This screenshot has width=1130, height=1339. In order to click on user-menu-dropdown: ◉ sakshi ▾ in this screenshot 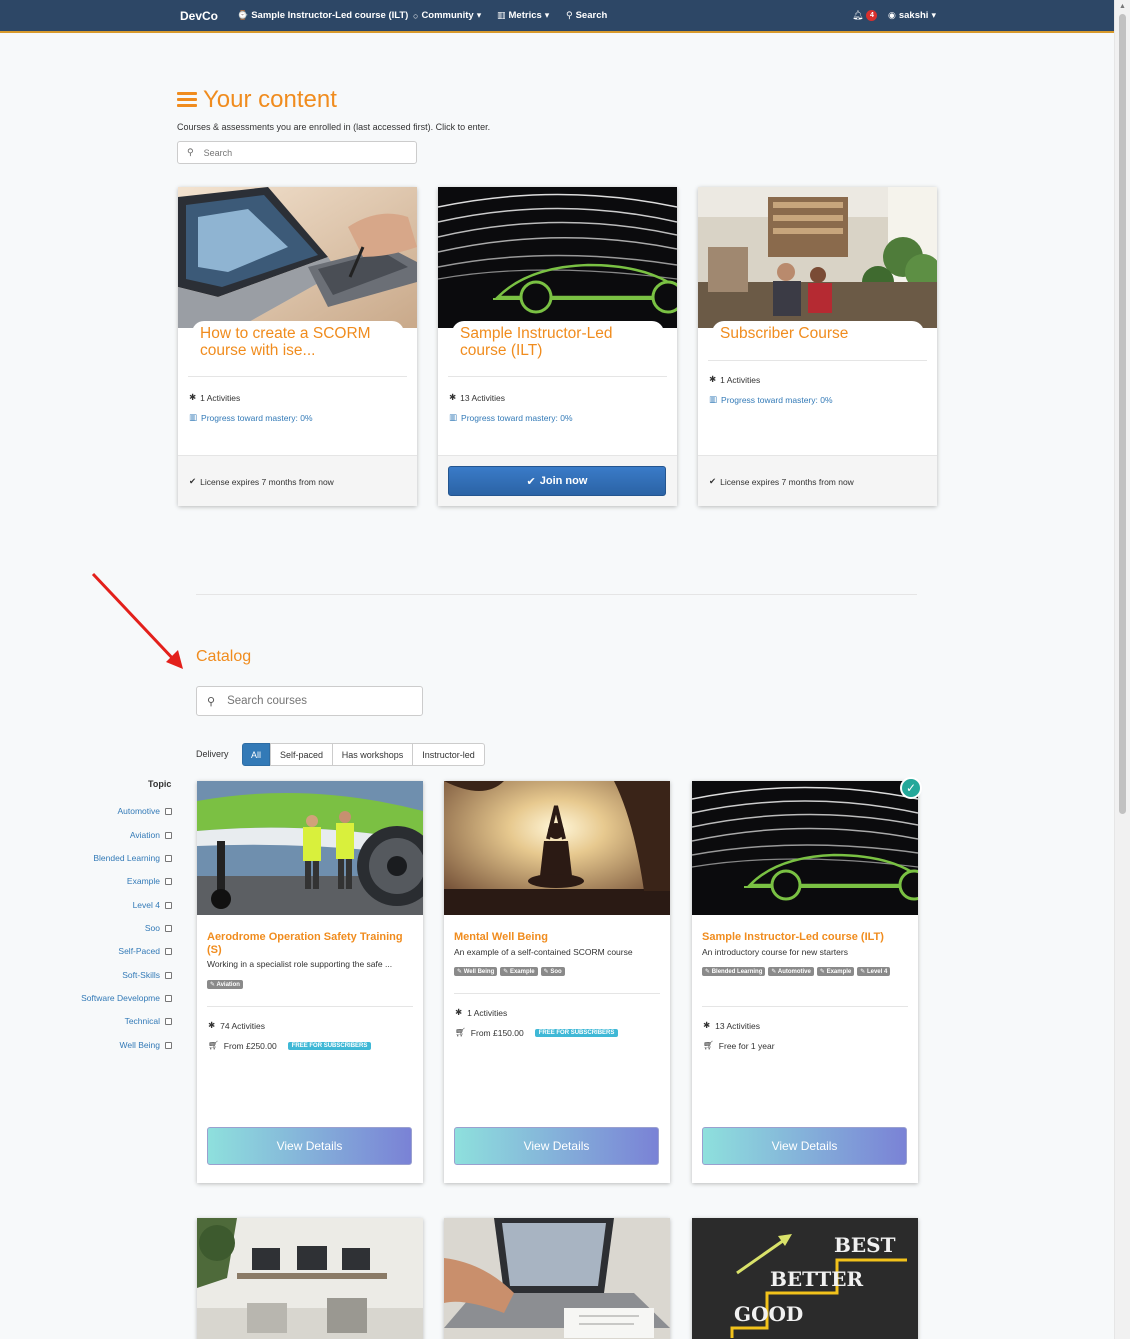, I will do `click(912, 15)`.